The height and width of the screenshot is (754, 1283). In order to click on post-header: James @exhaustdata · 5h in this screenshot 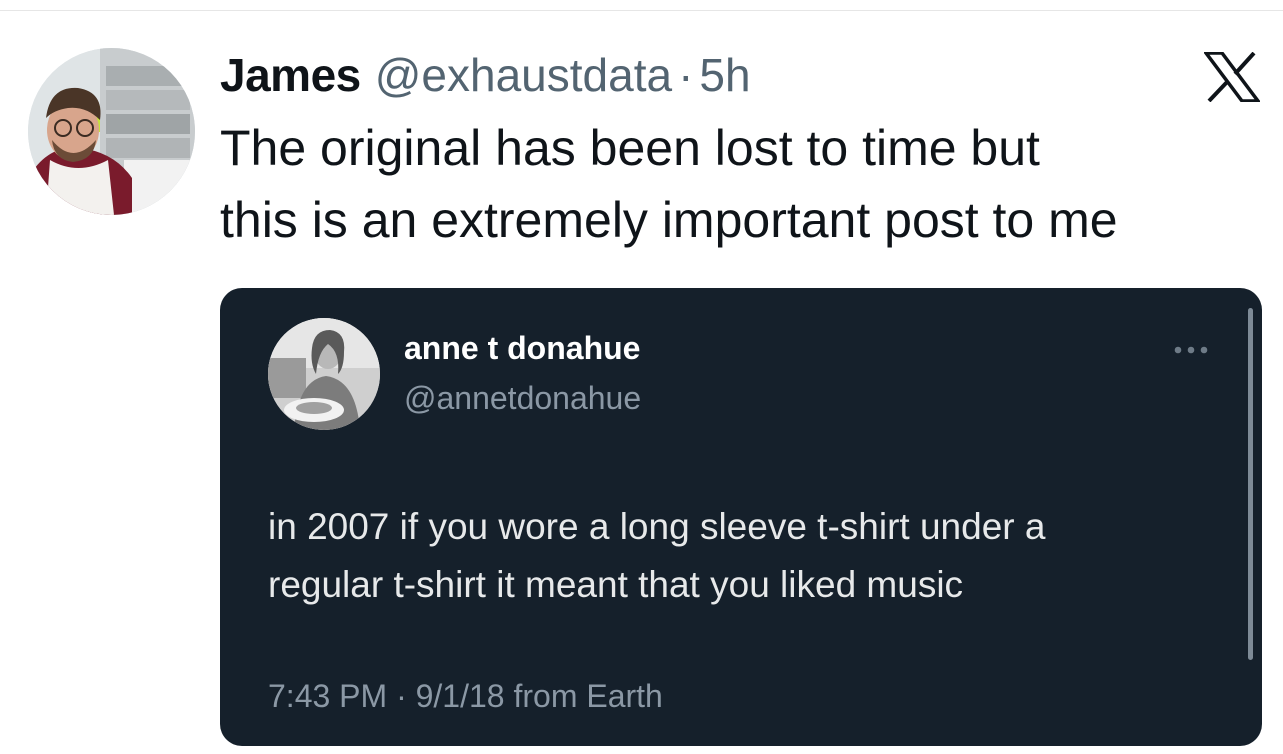, I will do `click(485, 75)`.